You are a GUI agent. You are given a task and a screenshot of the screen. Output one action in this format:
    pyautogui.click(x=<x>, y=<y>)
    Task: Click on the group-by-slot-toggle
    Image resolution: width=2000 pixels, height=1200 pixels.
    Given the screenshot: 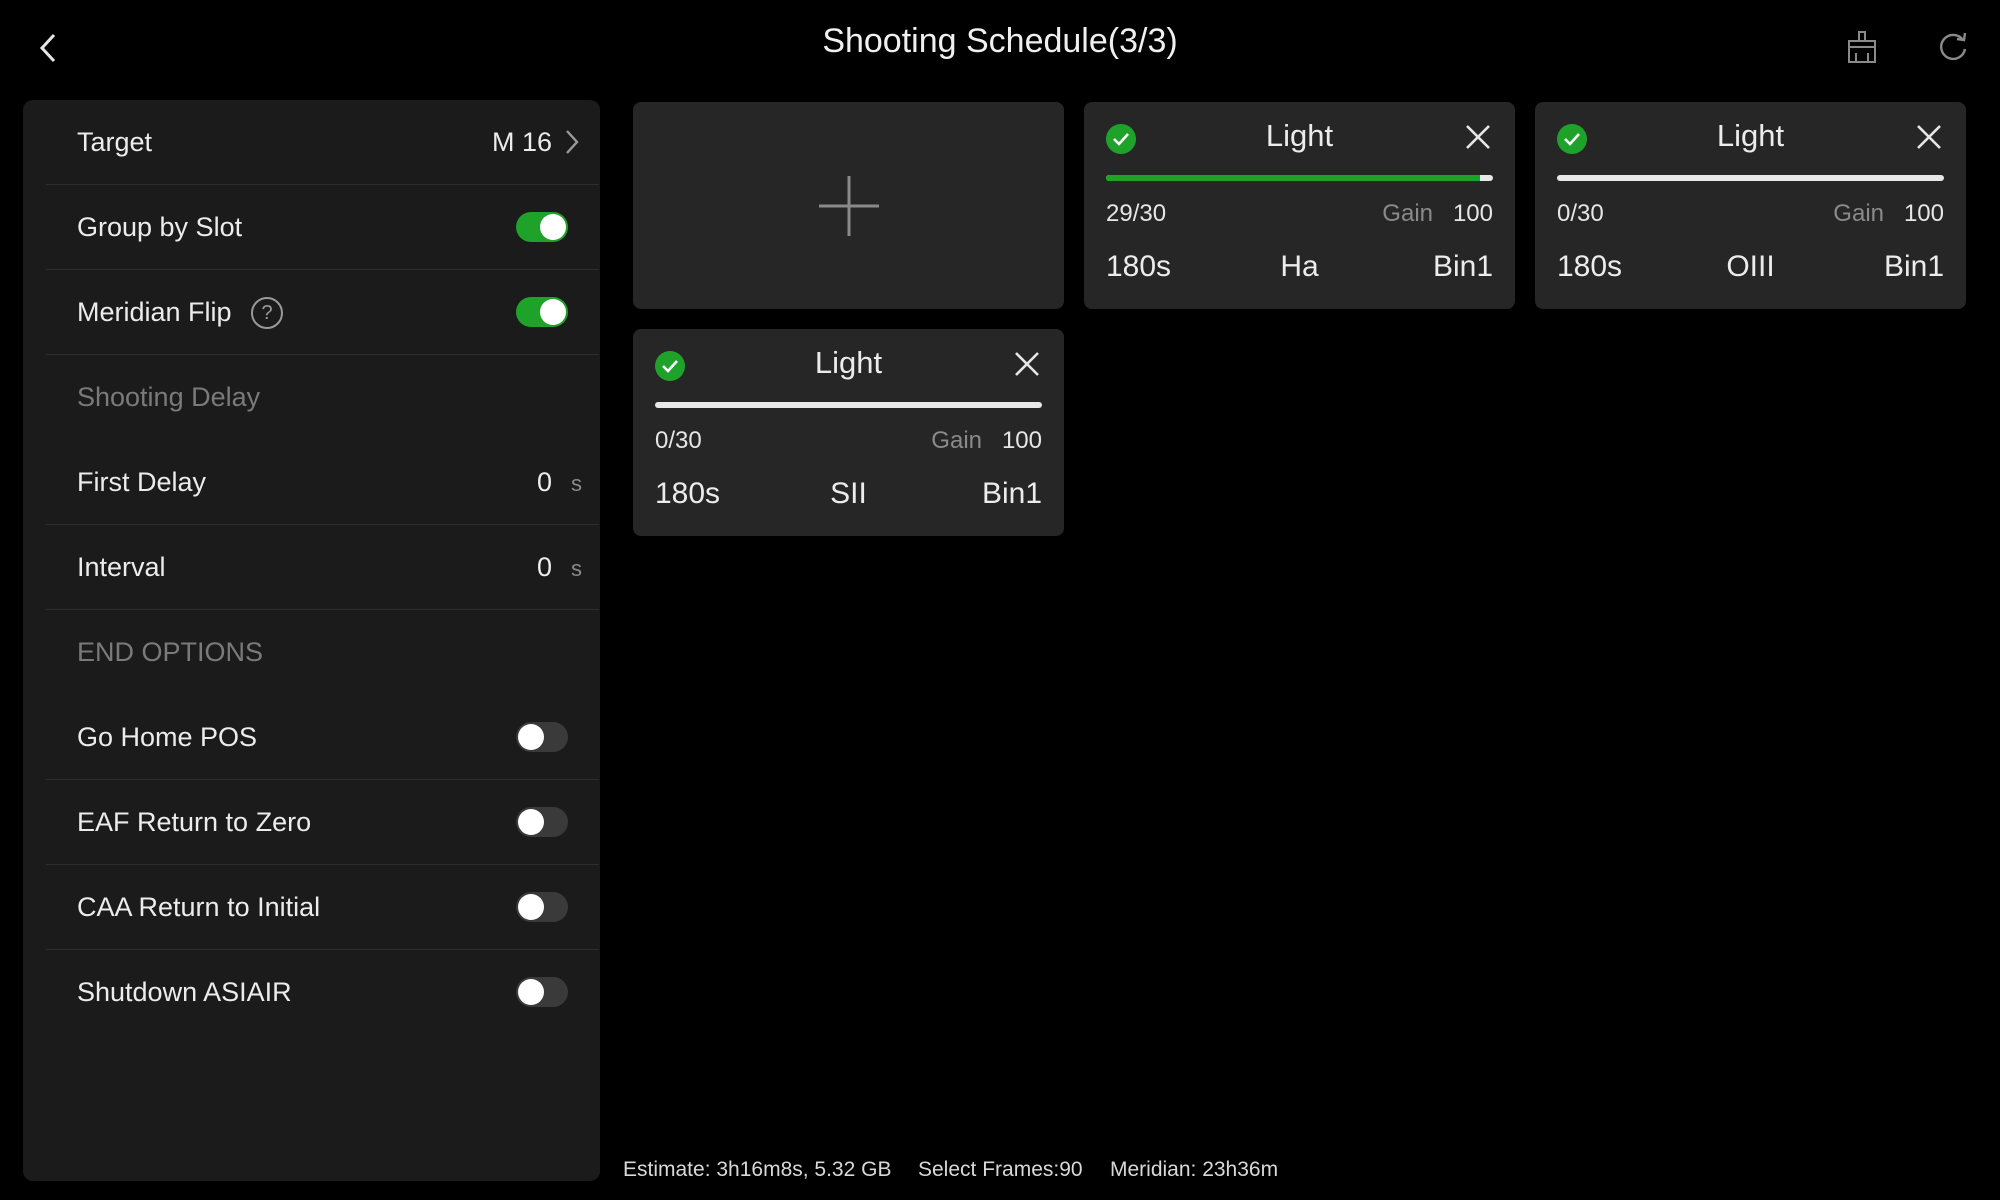 What is the action you would take?
    pyautogui.click(x=542, y=227)
    